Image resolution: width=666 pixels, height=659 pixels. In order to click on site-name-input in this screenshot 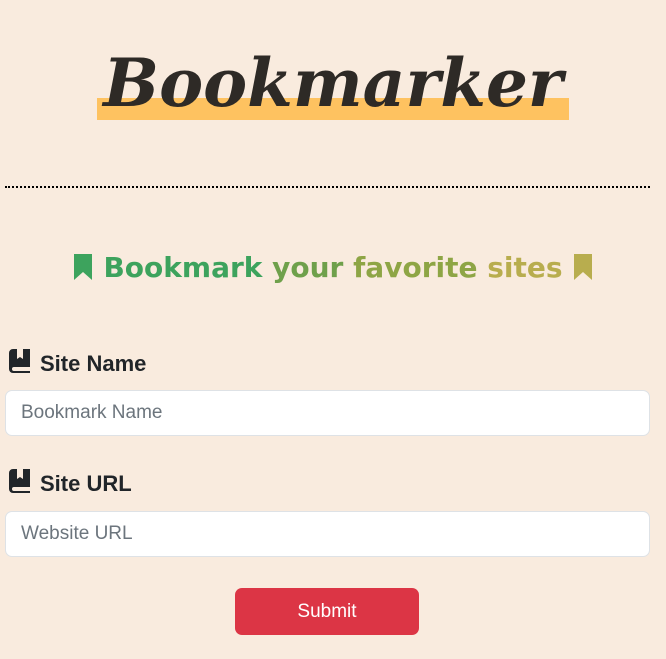, I will do `click(327, 413)`.